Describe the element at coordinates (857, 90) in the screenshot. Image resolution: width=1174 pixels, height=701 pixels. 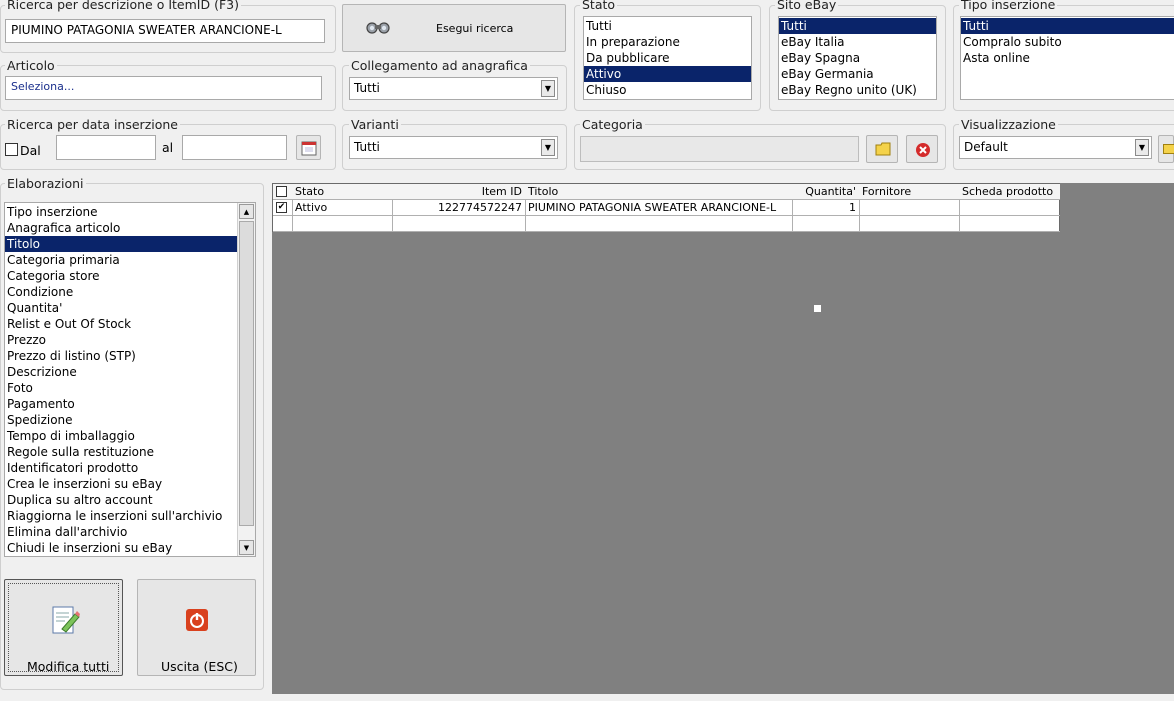
I see `sito-item: eBay Regno unito (UK)` at that location.